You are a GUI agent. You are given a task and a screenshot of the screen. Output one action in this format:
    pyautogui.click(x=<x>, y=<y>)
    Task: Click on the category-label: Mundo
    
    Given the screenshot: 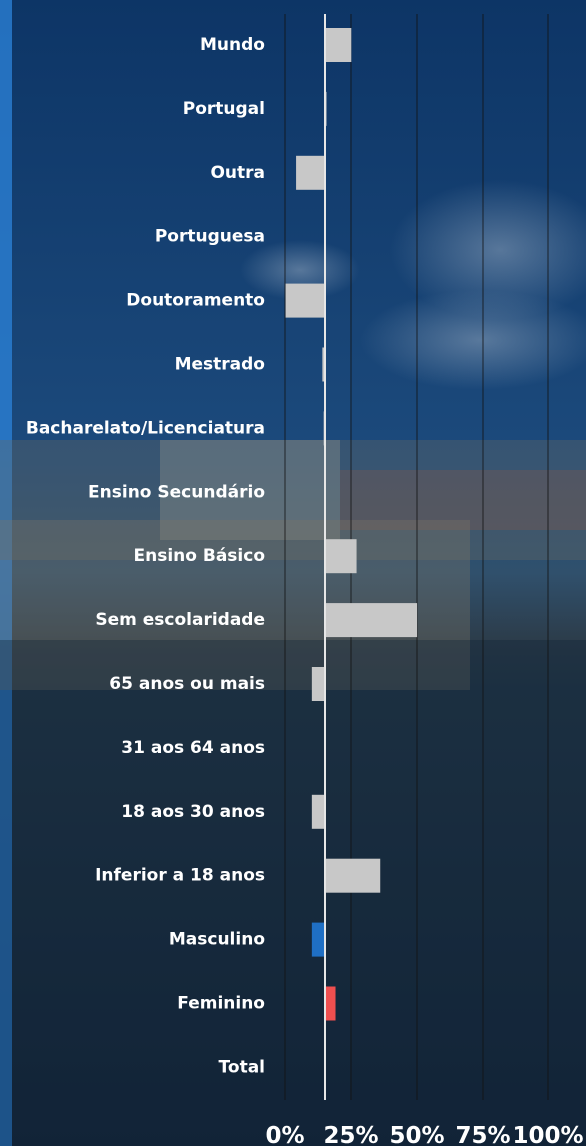 What is the action you would take?
    pyautogui.click(x=232, y=45)
    